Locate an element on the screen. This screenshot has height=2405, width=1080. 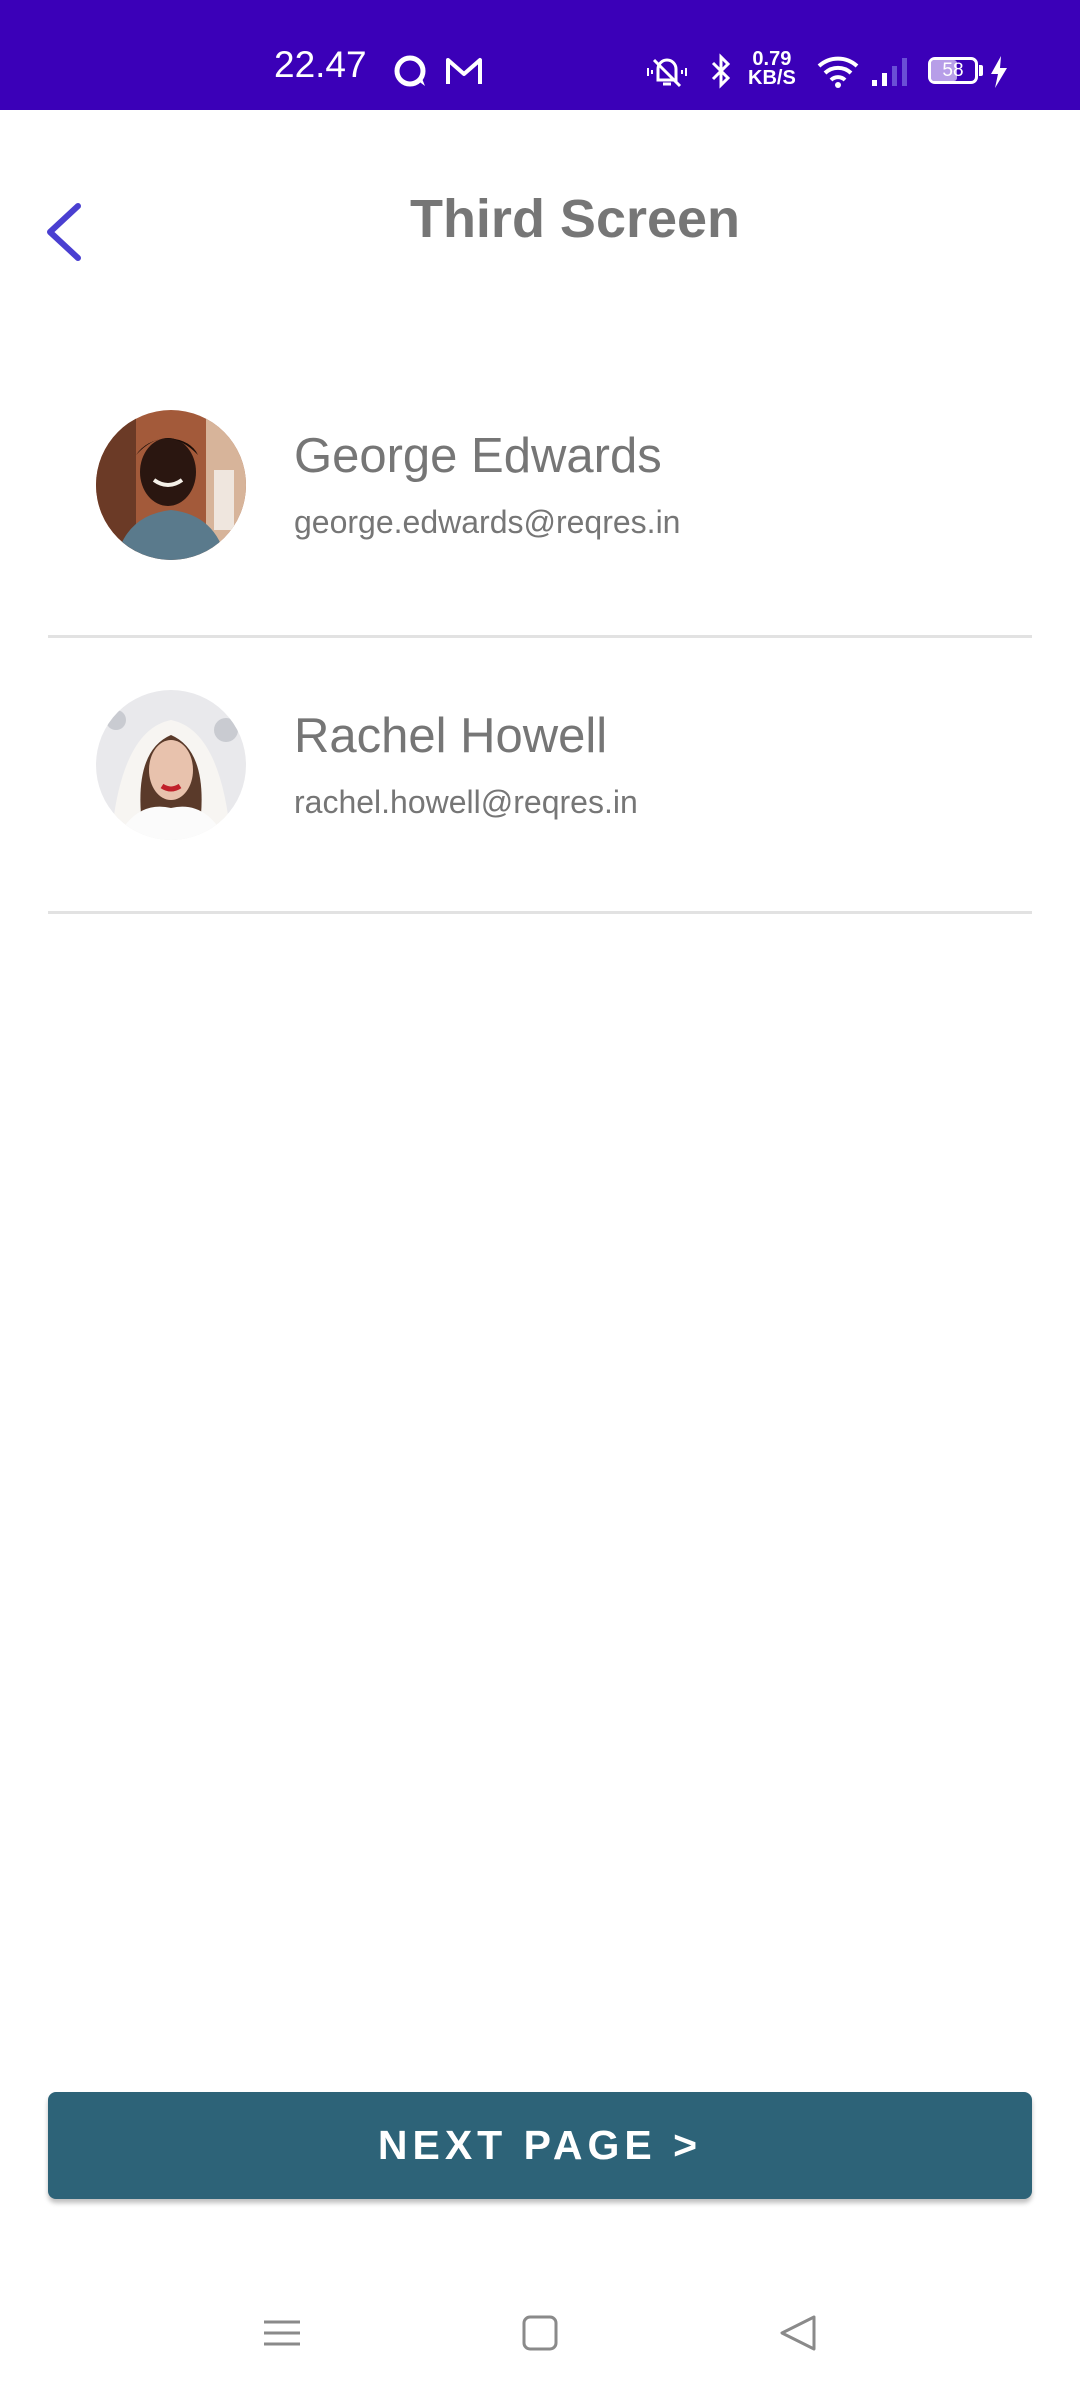
list-item: George Edwards george.edwards@reqres.in is located at coordinates (540, 500).